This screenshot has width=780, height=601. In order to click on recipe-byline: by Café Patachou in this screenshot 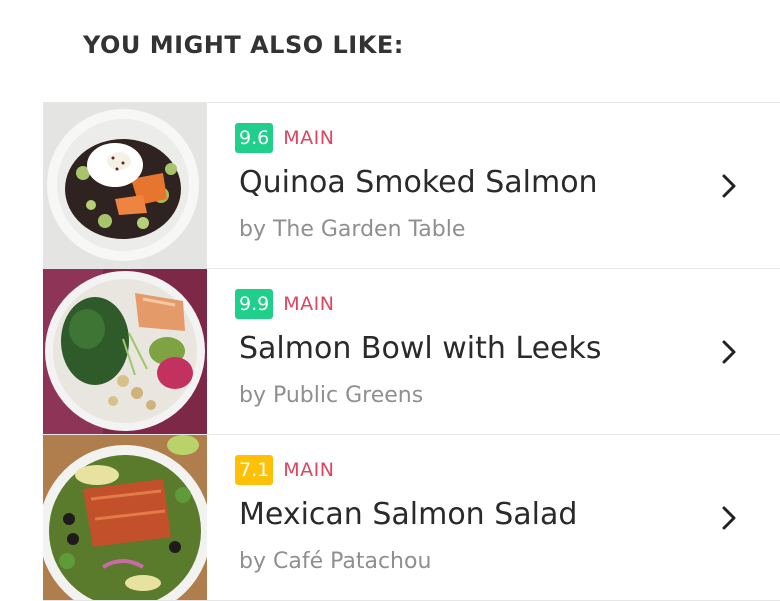, I will do `click(335, 561)`.